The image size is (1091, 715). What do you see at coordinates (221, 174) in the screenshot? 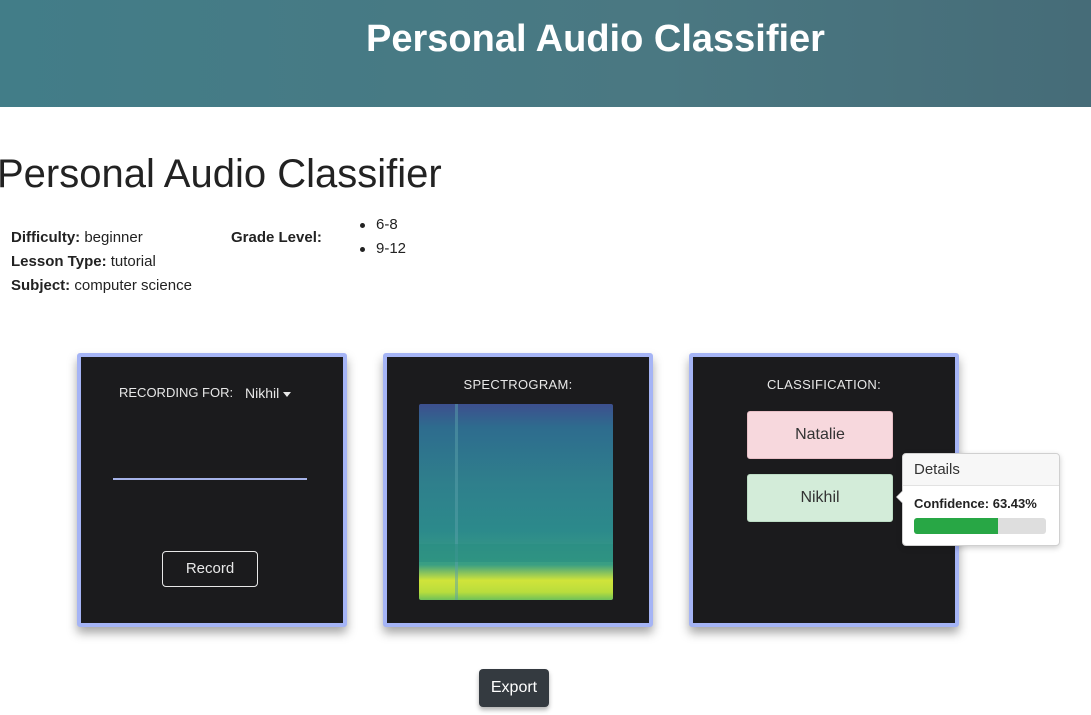
I see `page-title: Personal Audio Classifier` at bounding box center [221, 174].